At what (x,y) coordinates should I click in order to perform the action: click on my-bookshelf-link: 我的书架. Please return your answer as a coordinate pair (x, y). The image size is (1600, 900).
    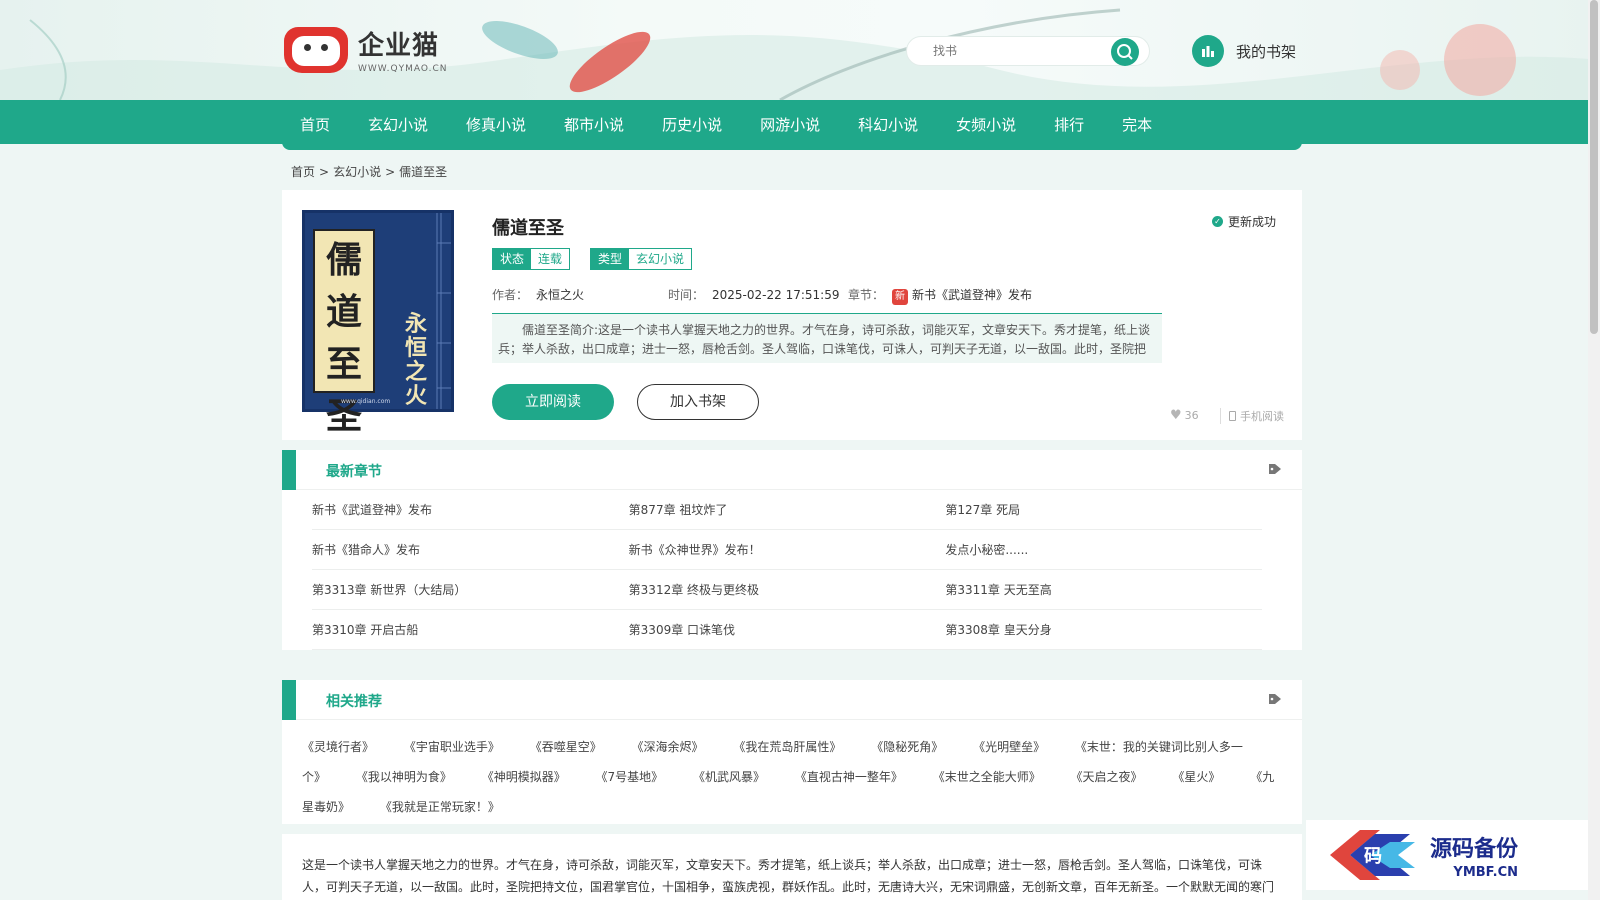
    Looking at the image, I should click on (1244, 51).